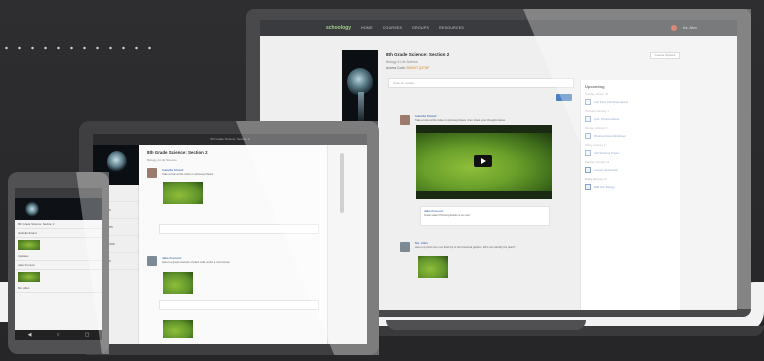 This screenshot has width=764, height=361. Describe the element at coordinates (486, 325) in the screenshot. I see `laptop-lip` at that location.